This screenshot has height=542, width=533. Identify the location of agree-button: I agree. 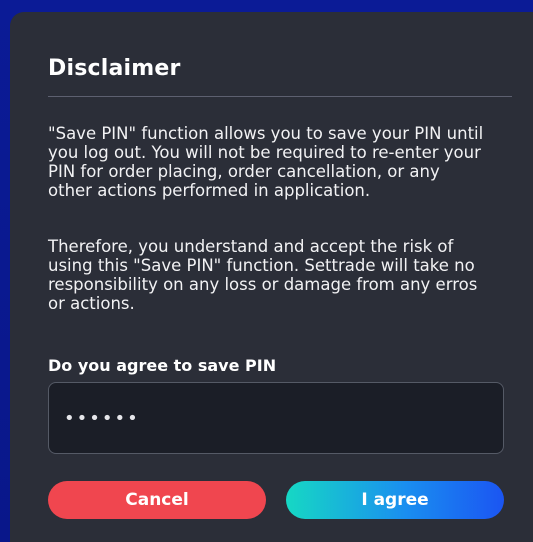
(395, 500).